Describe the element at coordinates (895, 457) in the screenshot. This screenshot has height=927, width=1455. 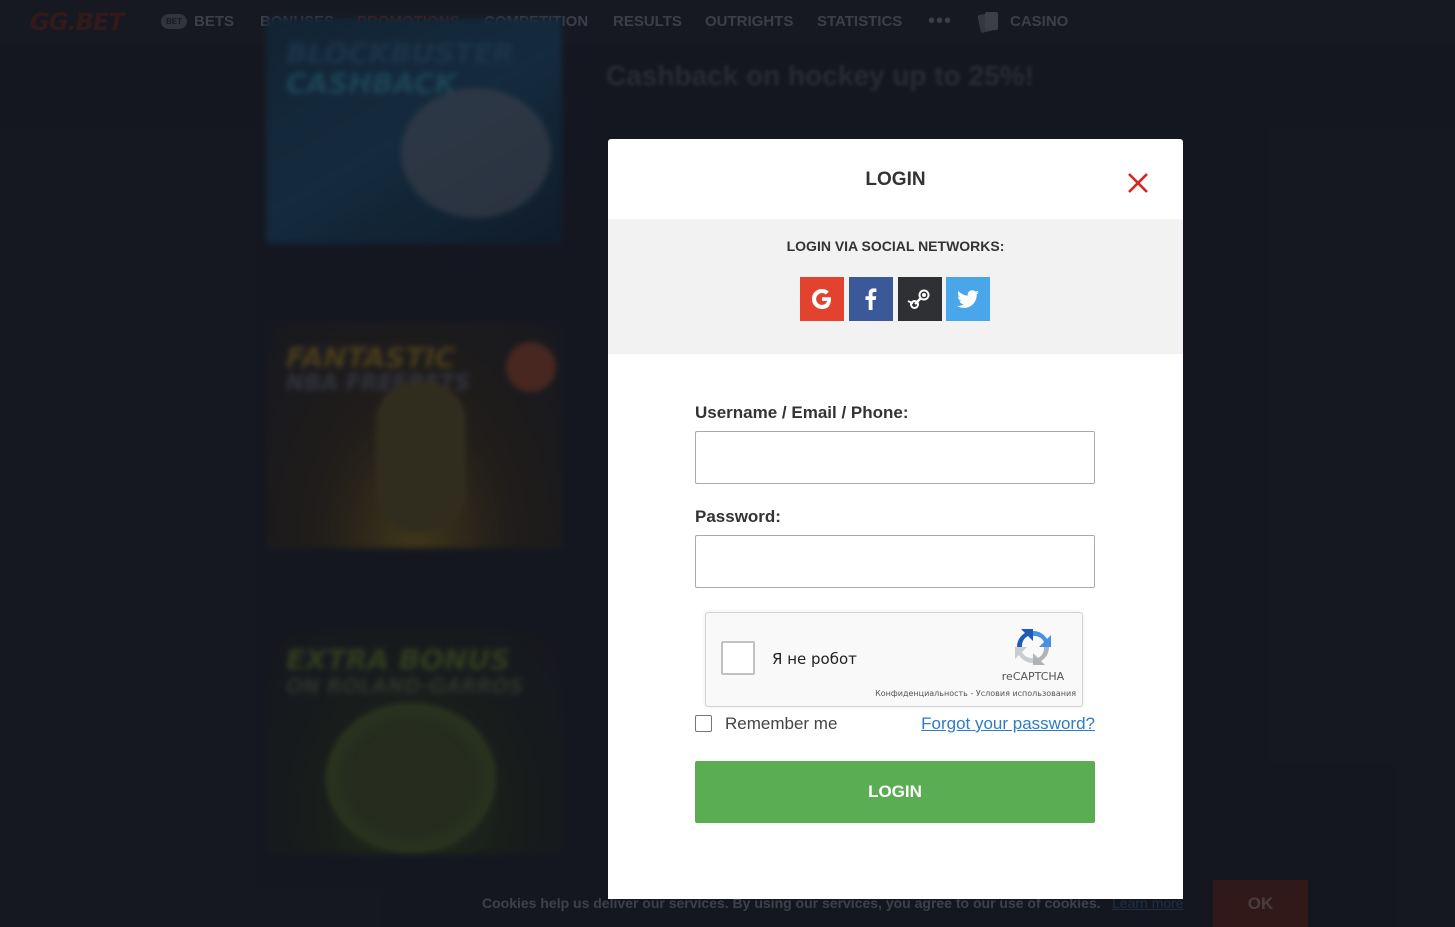
I see `username-input` at that location.